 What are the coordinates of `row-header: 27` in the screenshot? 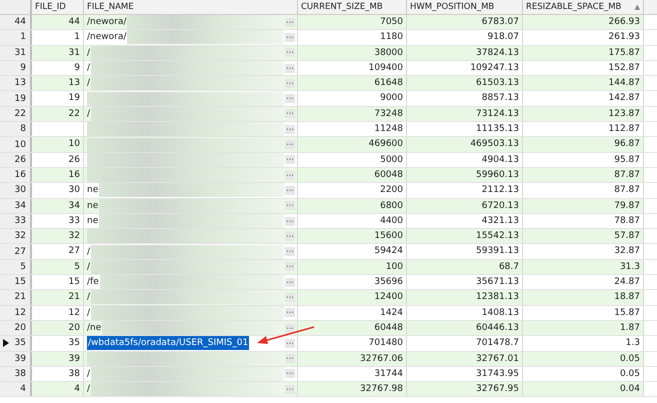 It's located at (16, 251).